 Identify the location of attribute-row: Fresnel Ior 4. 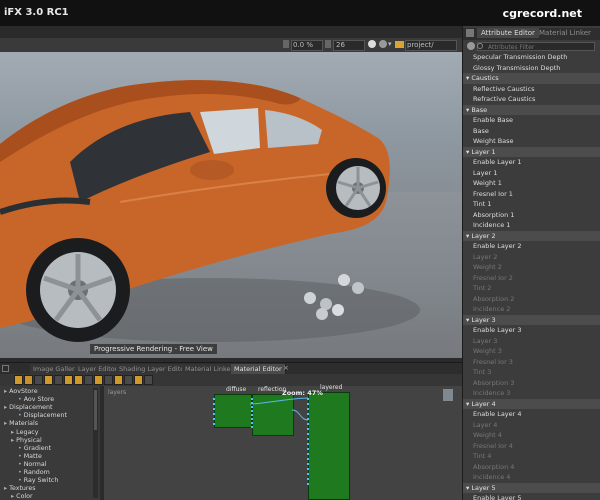
(531, 446).